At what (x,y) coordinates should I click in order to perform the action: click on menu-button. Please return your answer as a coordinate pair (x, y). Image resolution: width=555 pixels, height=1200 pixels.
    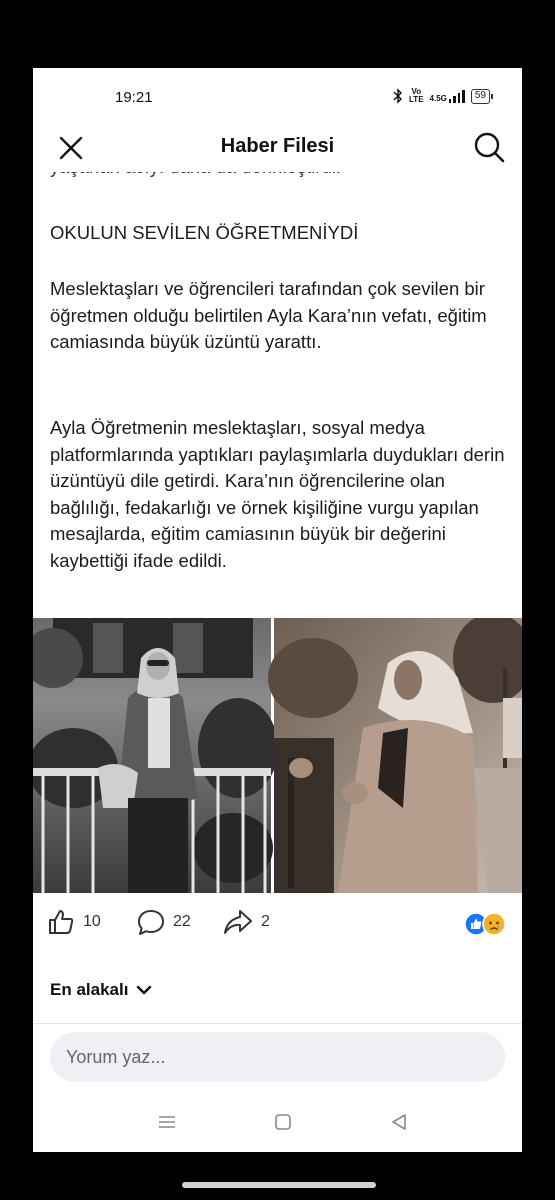
    Looking at the image, I should click on (167, 1122).